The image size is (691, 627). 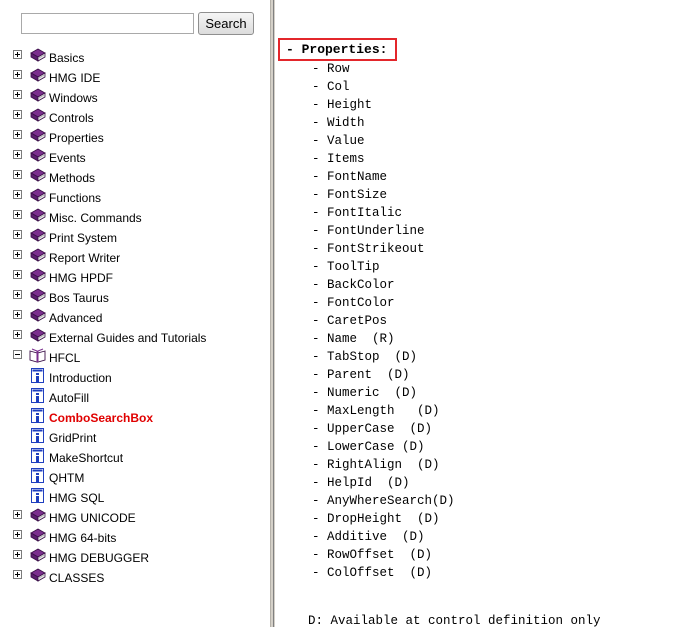 What do you see at coordinates (134, 58) in the screenshot?
I see `tree-item-basics: Basics` at bounding box center [134, 58].